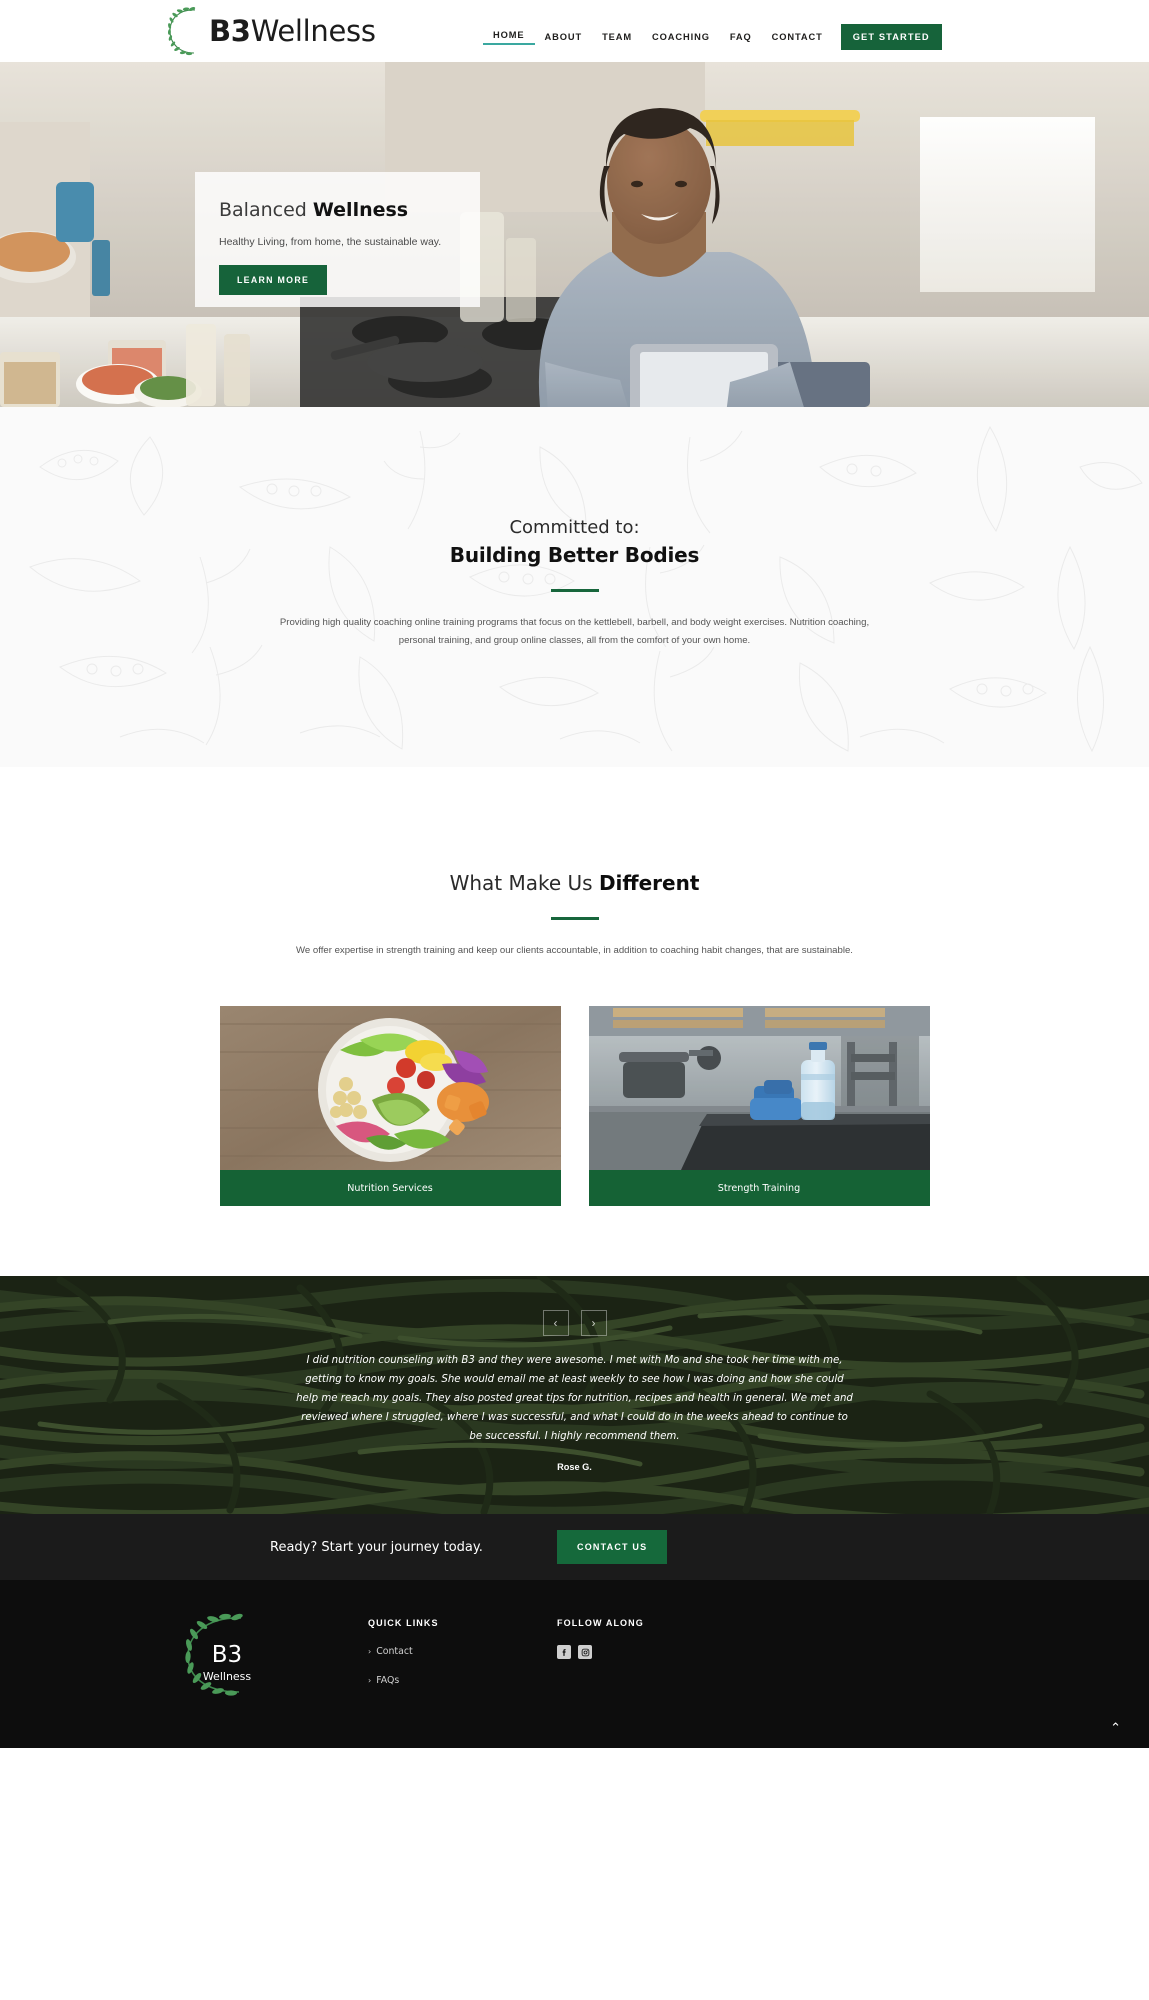  Describe the element at coordinates (313, 30) in the screenshot. I see `logo-wellness: Wellness` at that location.